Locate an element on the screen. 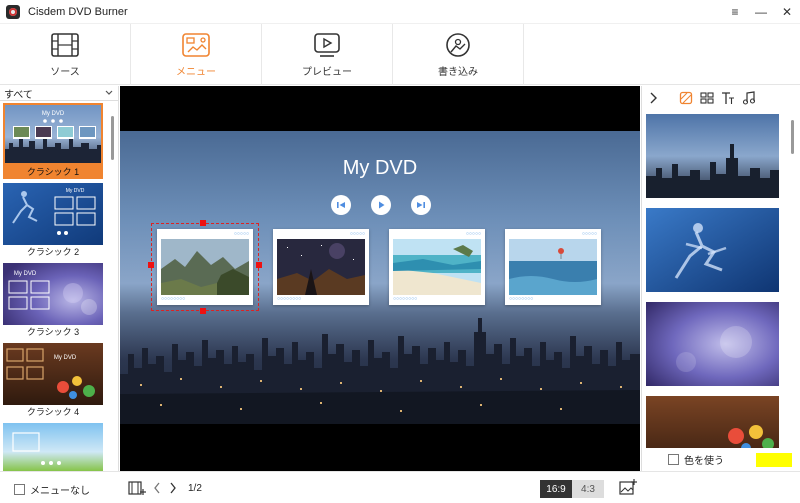 The height and width of the screenshot is (503, 800). template-label: クラシック 2 is located at coordinates (53, 252).